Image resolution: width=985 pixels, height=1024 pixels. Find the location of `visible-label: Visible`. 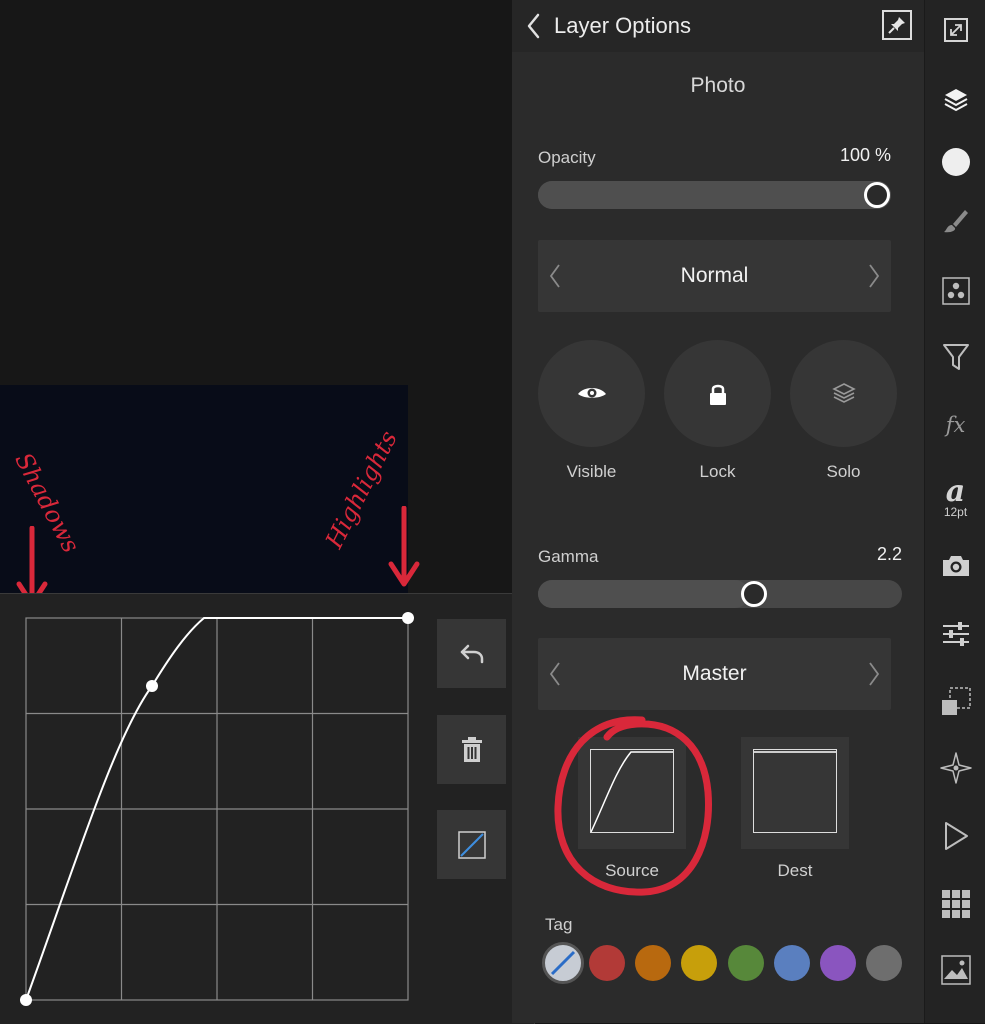

visible-label: Visible is located at coordinates (591, 471).